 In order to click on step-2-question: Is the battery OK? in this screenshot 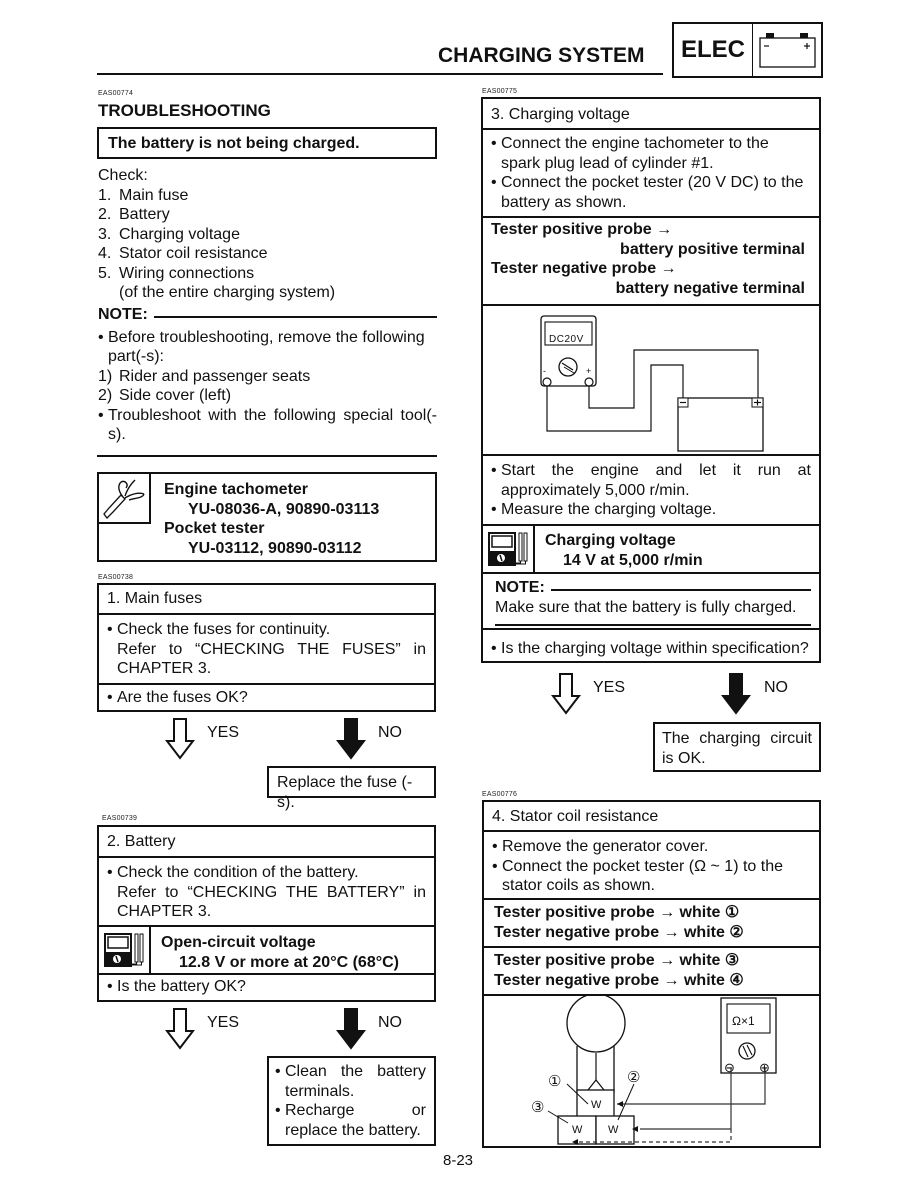, I will do `click(181, 986)`.